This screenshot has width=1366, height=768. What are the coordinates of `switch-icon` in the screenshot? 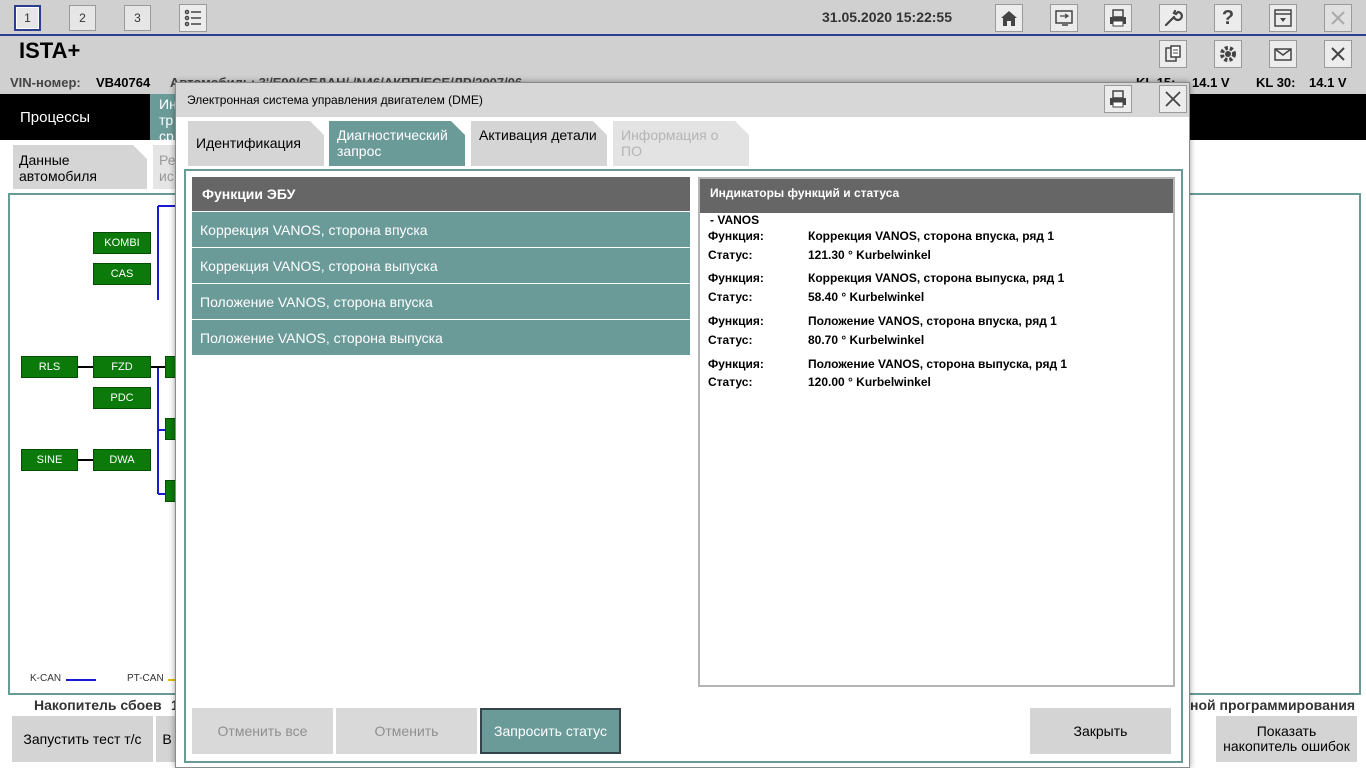 It's located at (1064, 18).